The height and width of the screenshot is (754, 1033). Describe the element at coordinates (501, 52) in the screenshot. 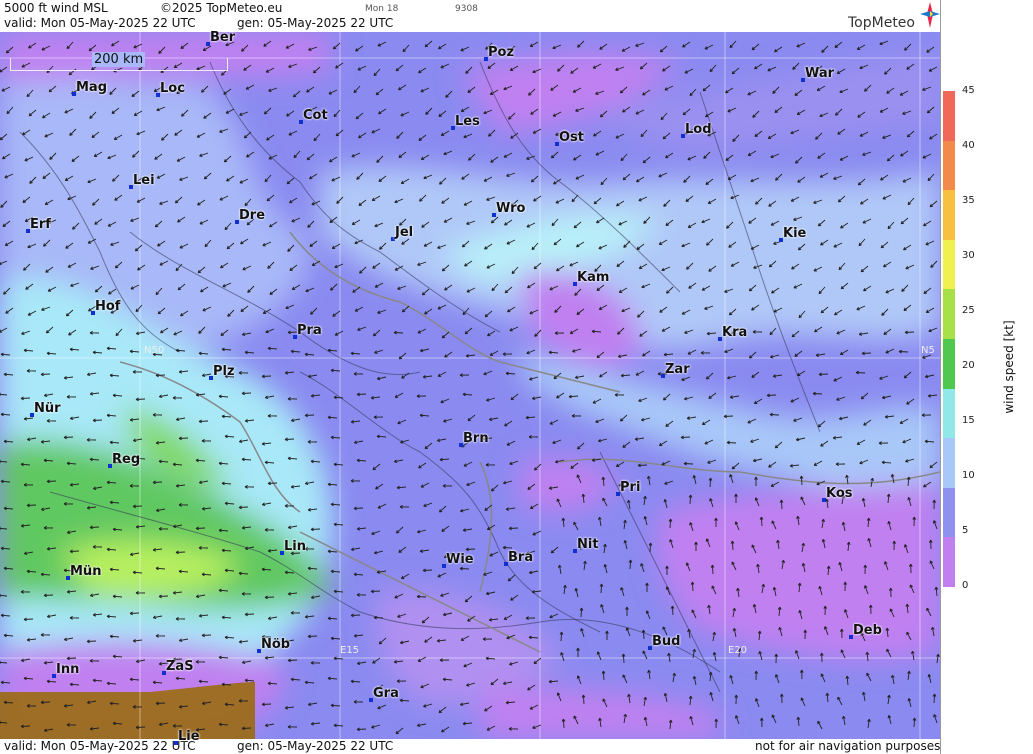

I see `city-label-poz: Poz` at that location.